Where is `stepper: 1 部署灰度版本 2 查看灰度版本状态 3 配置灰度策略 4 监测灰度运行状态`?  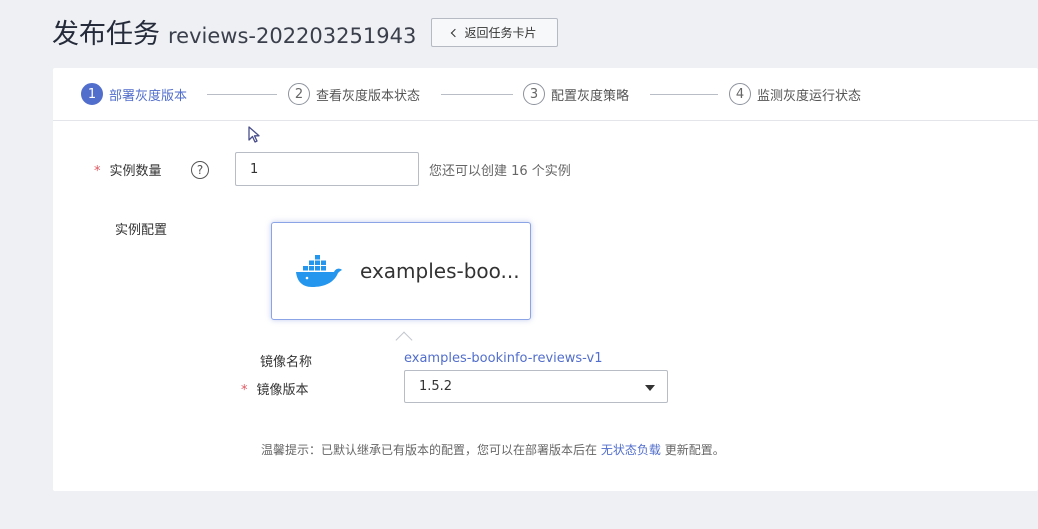 stepper: 1 部署灰度版本 2 查看灰度版本状态 3 配置灰度策略 4 监测灰度运行状态 is located at coordinates (545, 94).